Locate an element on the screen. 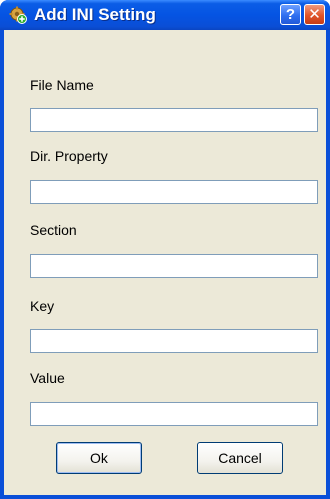 This screenshot has width=330, height=499. help-button: ? is located at coordinates (290, 14).